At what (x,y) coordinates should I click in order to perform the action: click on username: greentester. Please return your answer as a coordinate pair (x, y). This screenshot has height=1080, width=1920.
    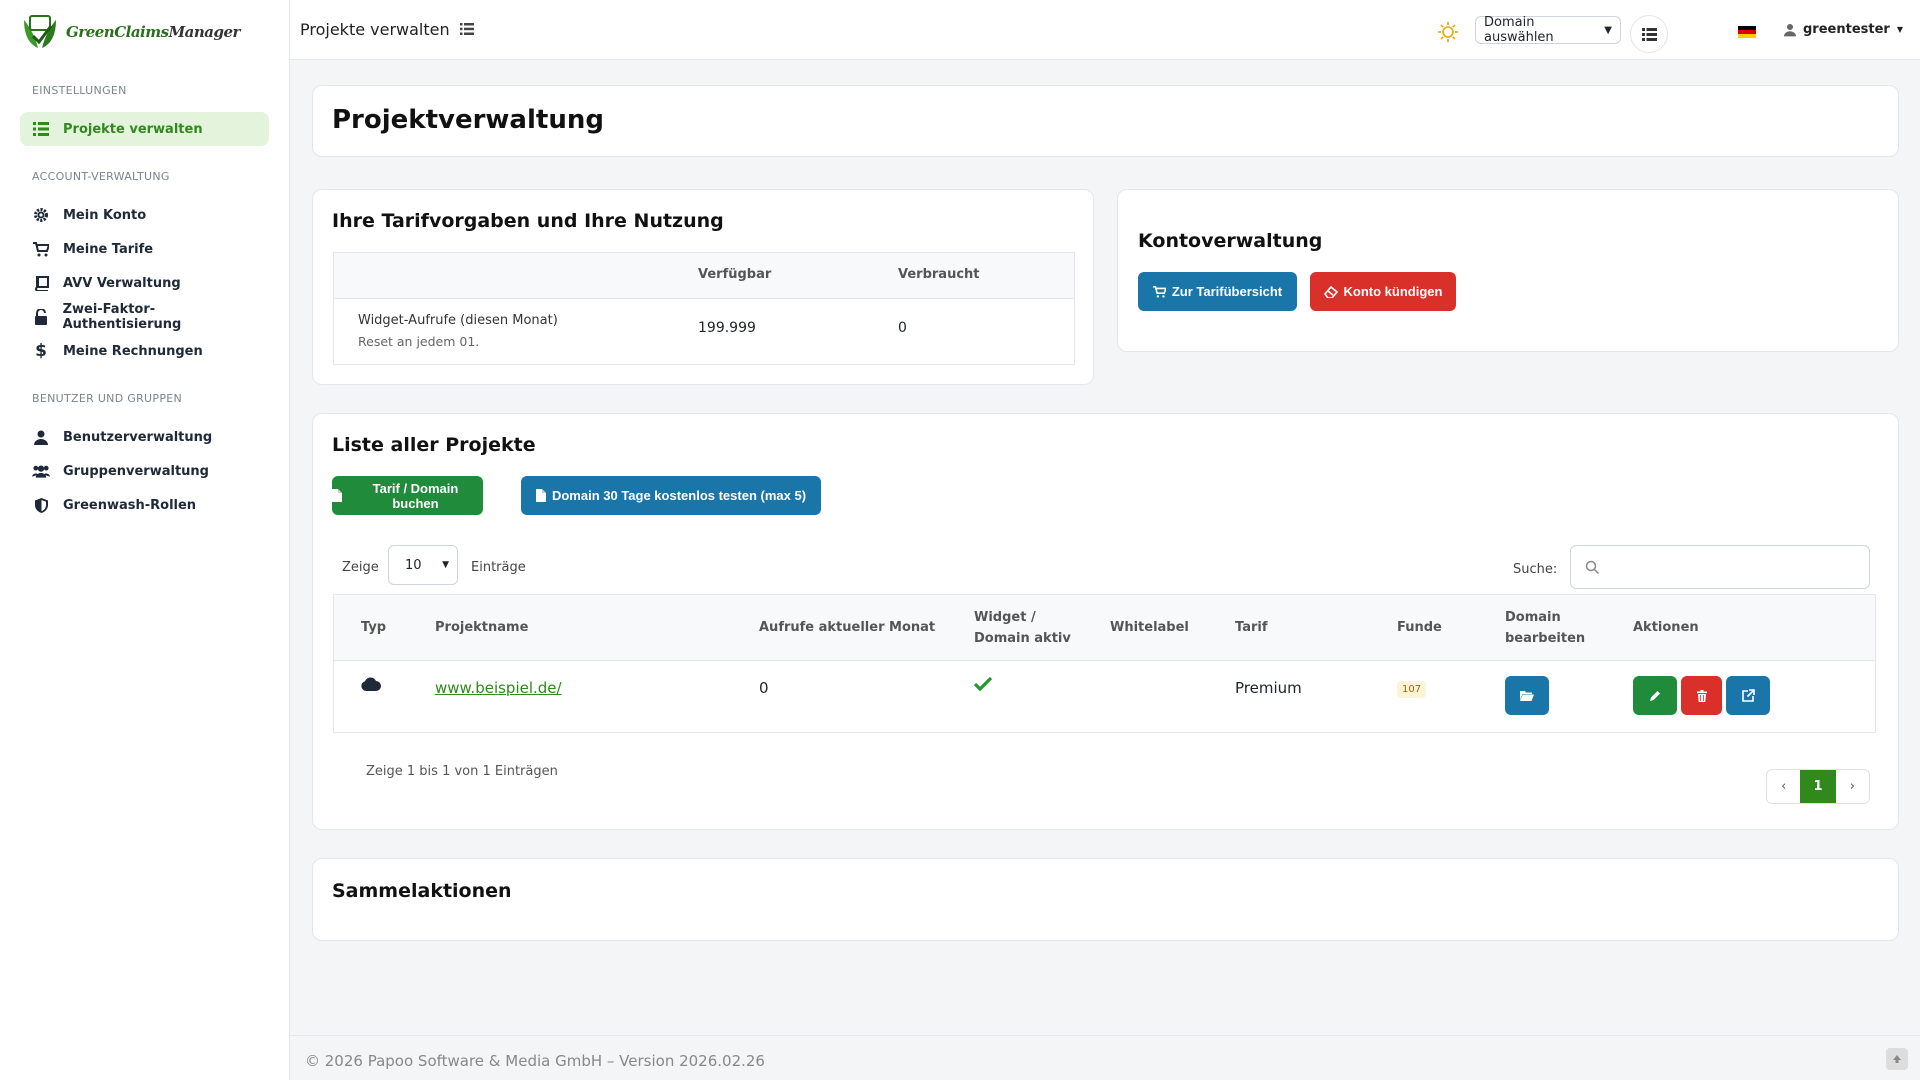
    Looking at the image, I should click on (1846, 29).